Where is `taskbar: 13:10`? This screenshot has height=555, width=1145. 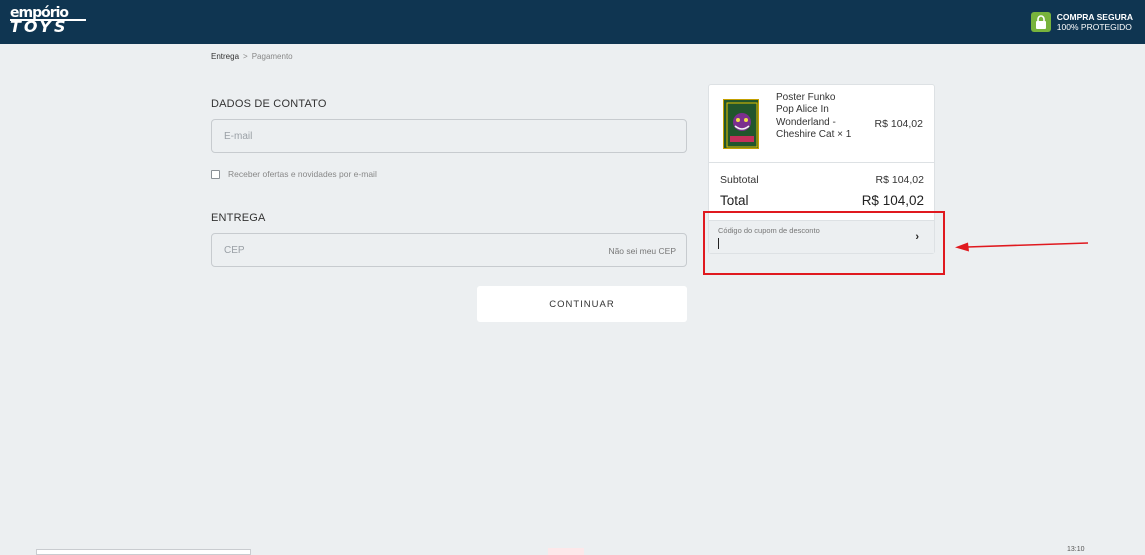 taskbar: 13:10 is located at coordinates (572, 550).